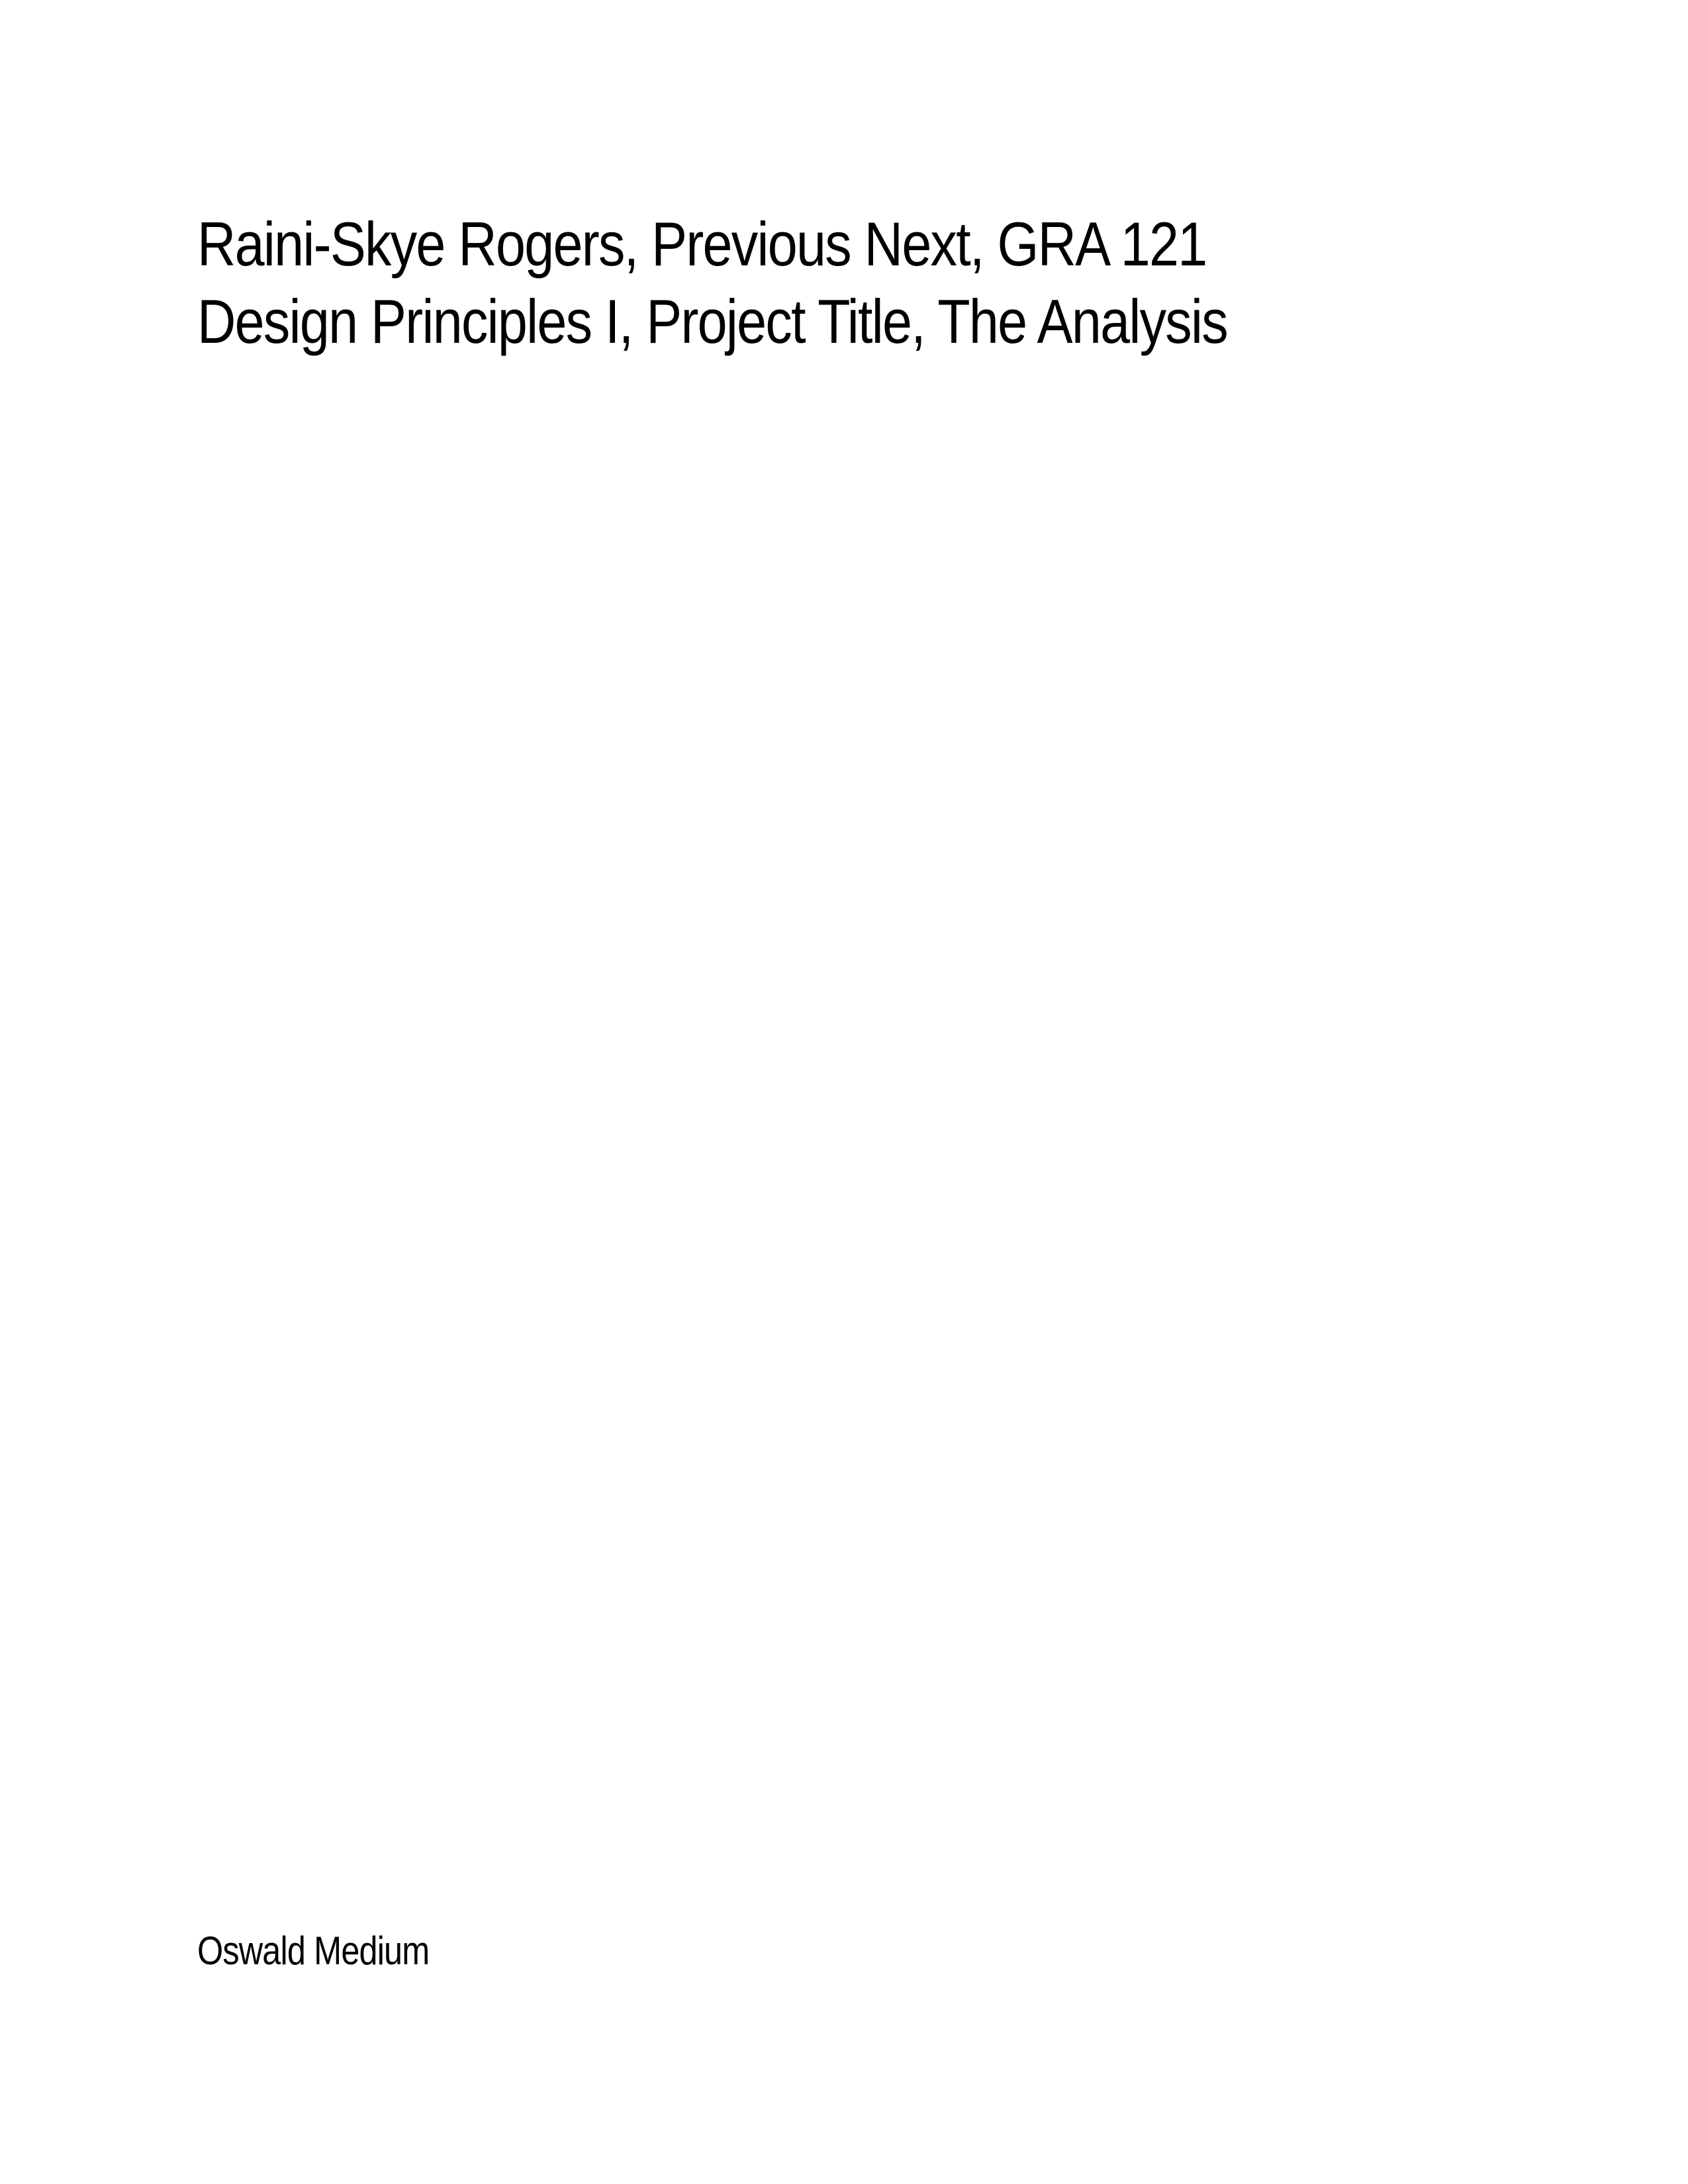  What do you see at coordinates (313, 1951) in the screenshot?
I see `font-name-label: Oswald Medium` at bounding box center [313, 1951].